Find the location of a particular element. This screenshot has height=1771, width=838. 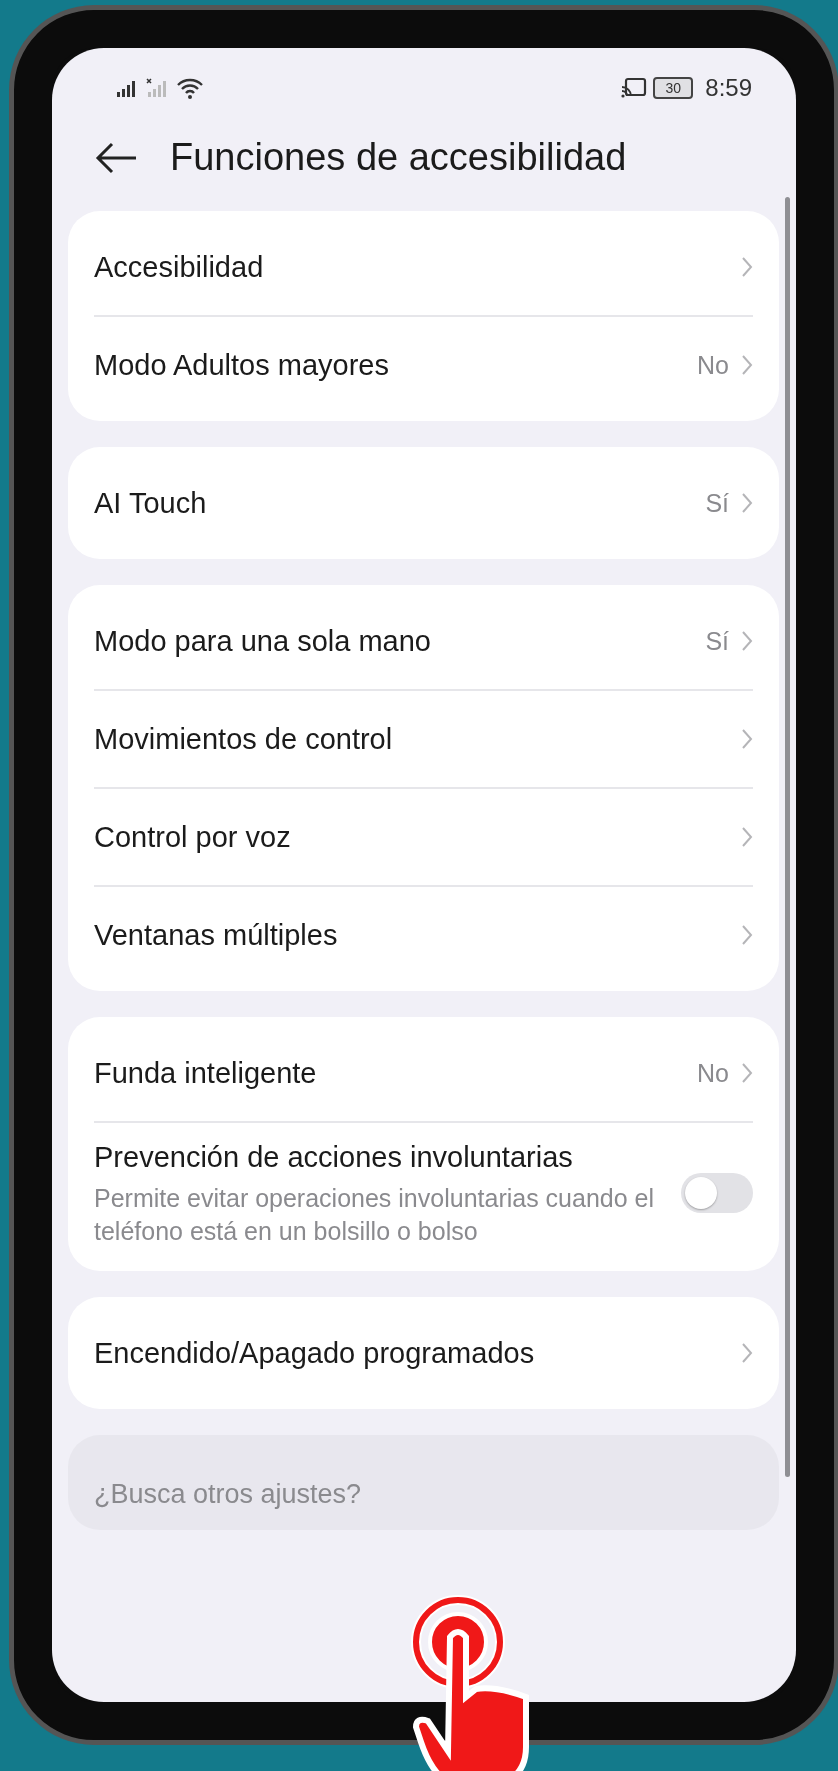

footer-text: ¿Busca otros ajustes? is located at coordinates (228, 1494).